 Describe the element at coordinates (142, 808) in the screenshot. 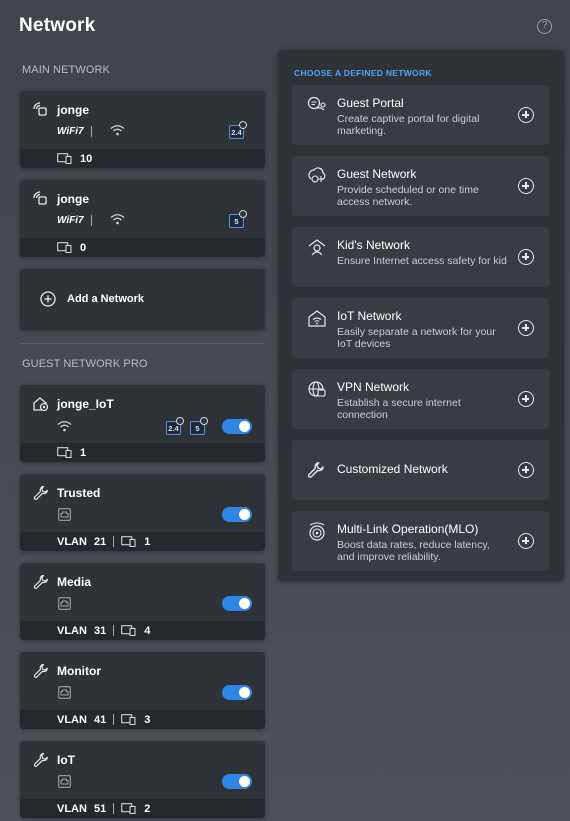

I see `vlan-footer: VLAN 51 2` at that location.